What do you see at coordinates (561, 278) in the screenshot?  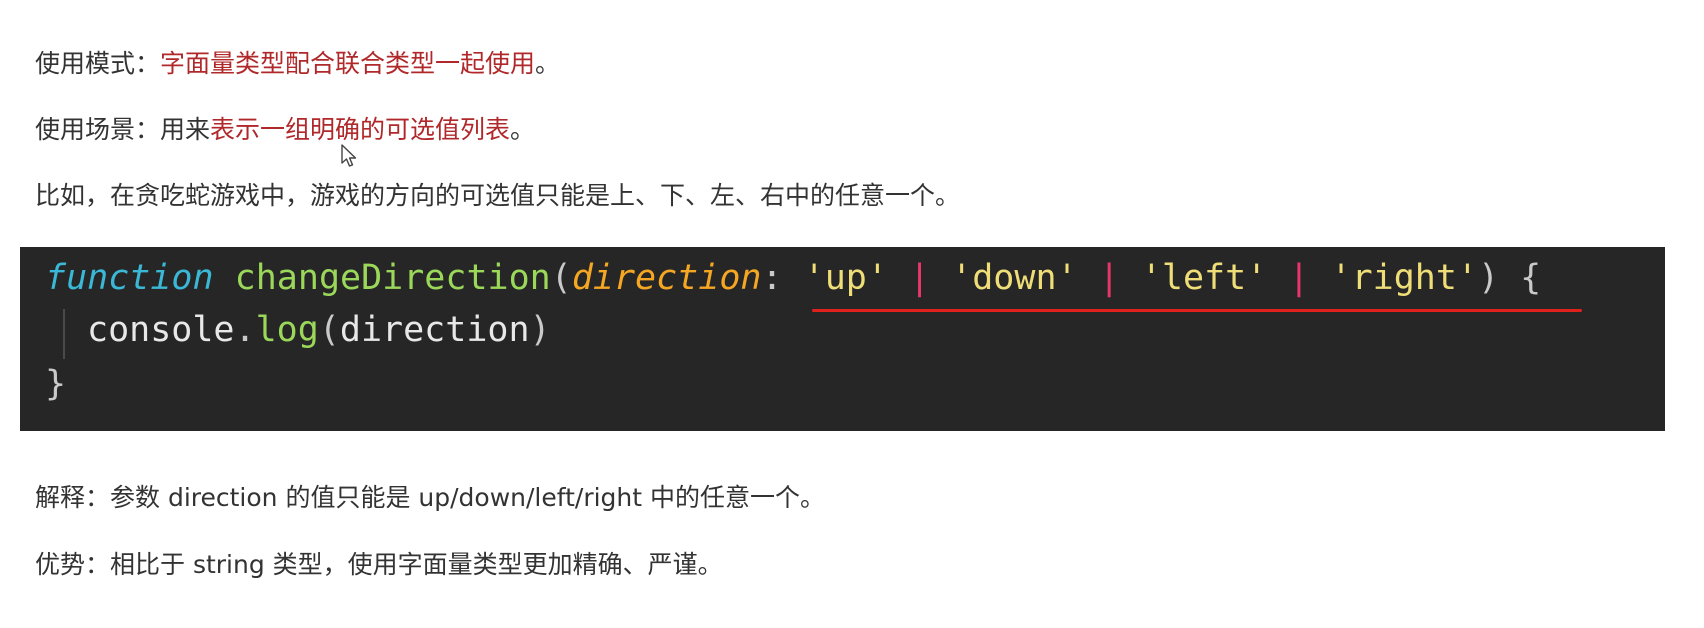 I see `open-paren: (` at bounding box center [561, 278].